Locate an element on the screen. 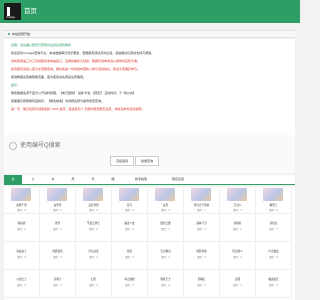 The width and height of the screenshot is (320, 300). card-item: 龙骑士费用：7 is located at coordinates (58, 284).